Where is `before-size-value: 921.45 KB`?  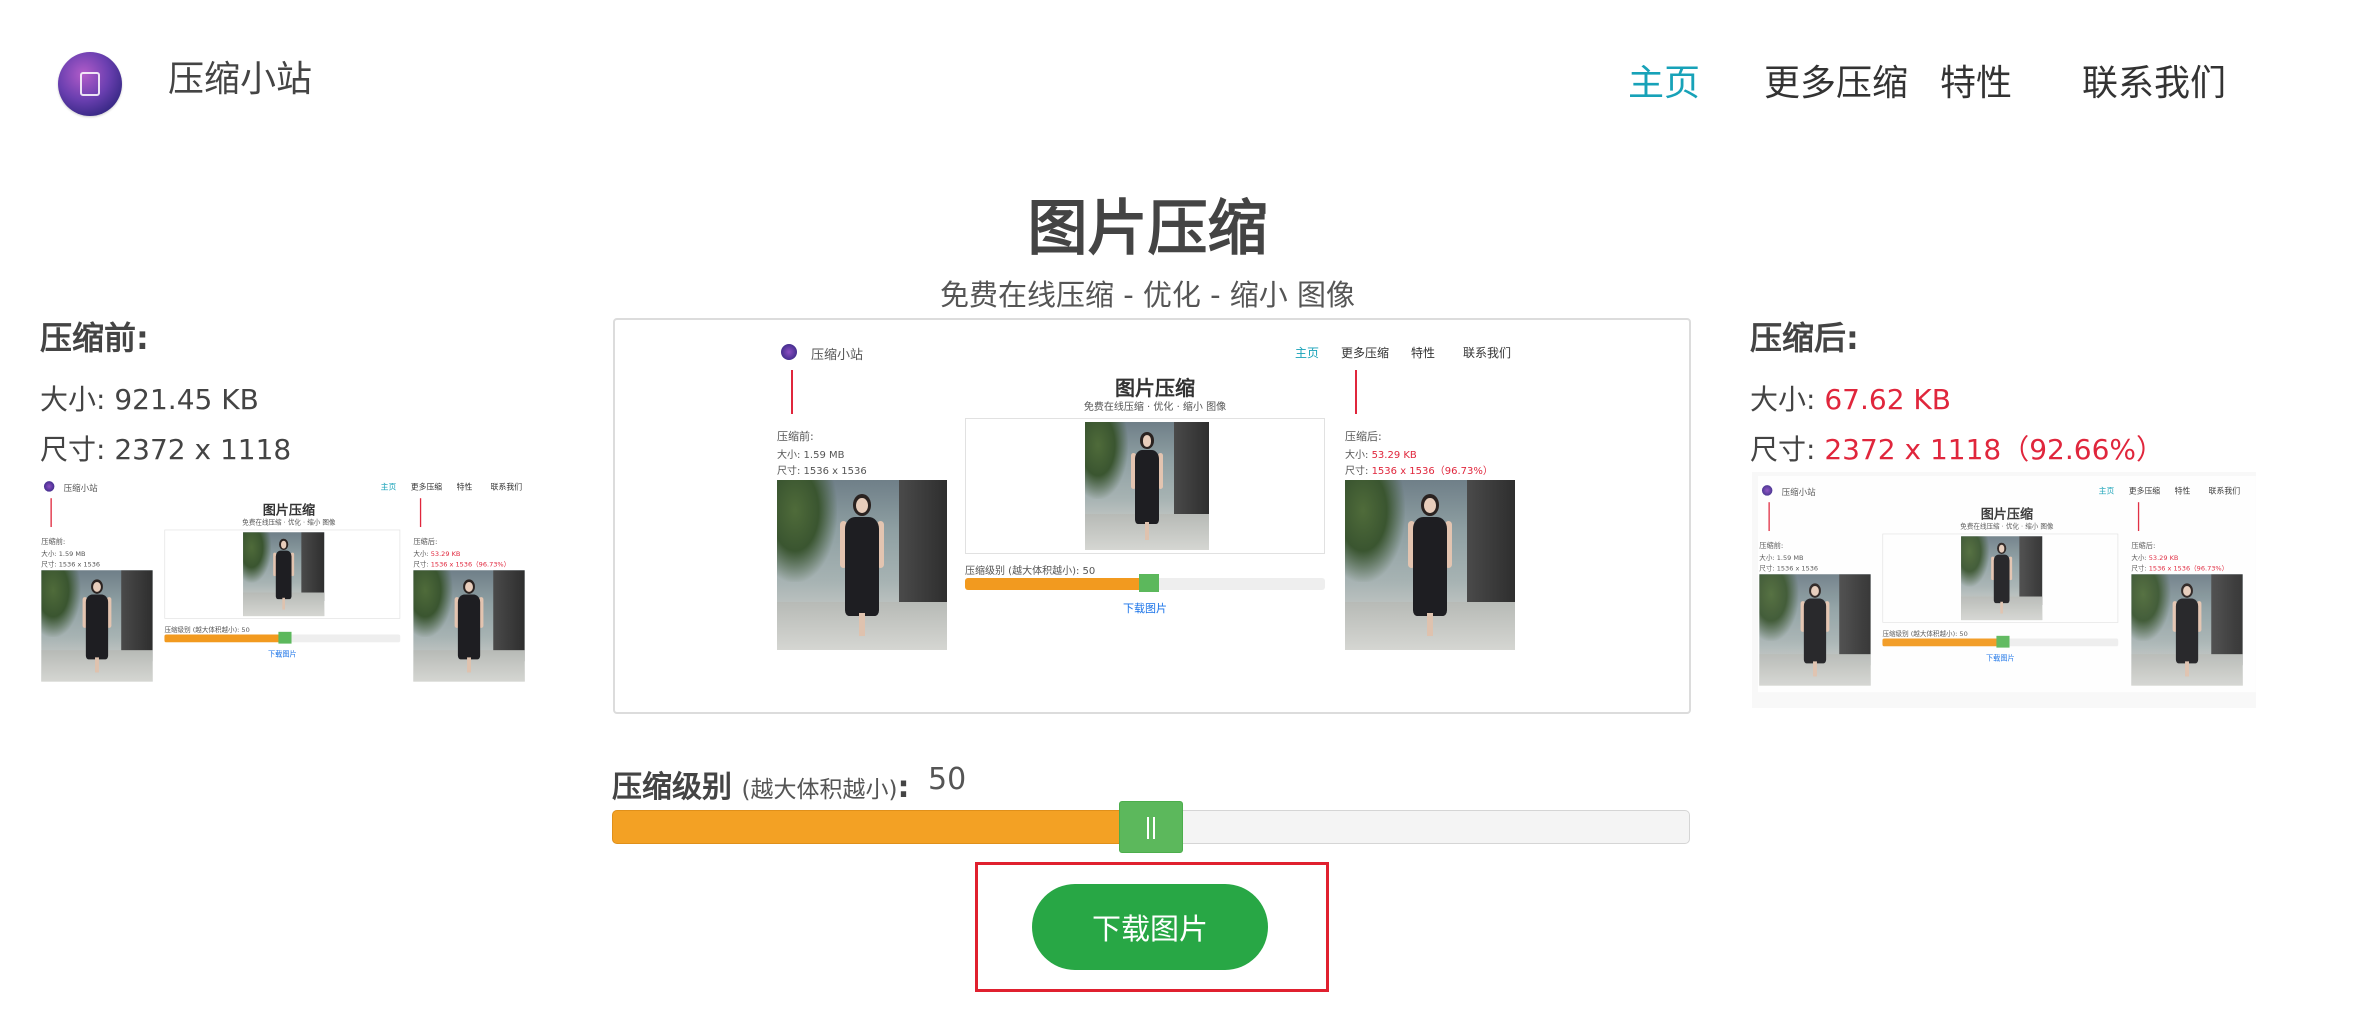
before-size-value: 921.45 KB is located at coordinates (186, 399).